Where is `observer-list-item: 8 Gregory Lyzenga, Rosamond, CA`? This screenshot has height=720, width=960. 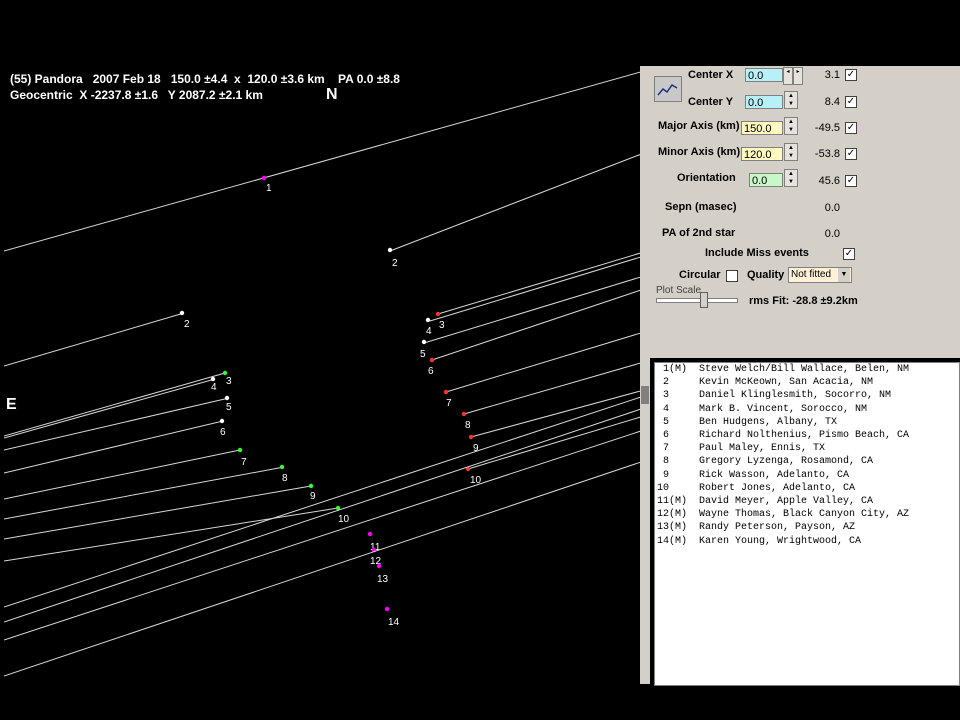 observer-list-item: 8 Gregory Lyzenga, Rosamond, CA is located at coordinates (807, 461).